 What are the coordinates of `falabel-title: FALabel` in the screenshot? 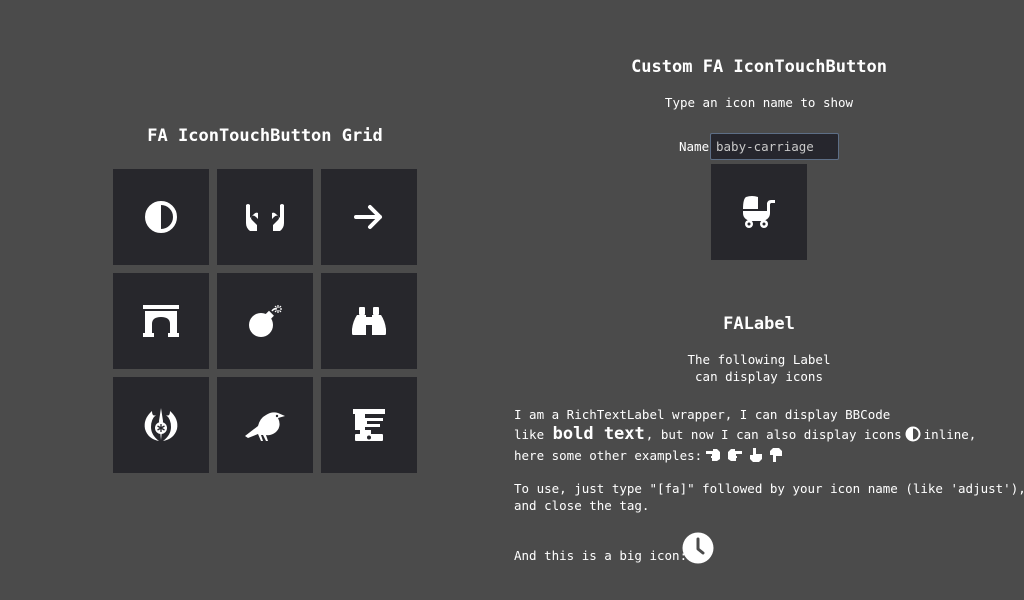 It's located at (759, 324).